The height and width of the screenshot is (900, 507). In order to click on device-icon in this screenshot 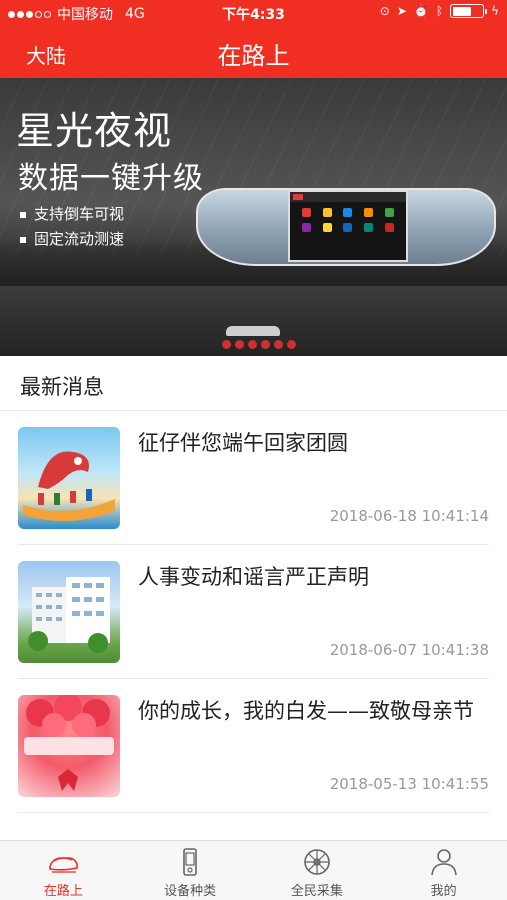, I will do `click(190, 862)`.